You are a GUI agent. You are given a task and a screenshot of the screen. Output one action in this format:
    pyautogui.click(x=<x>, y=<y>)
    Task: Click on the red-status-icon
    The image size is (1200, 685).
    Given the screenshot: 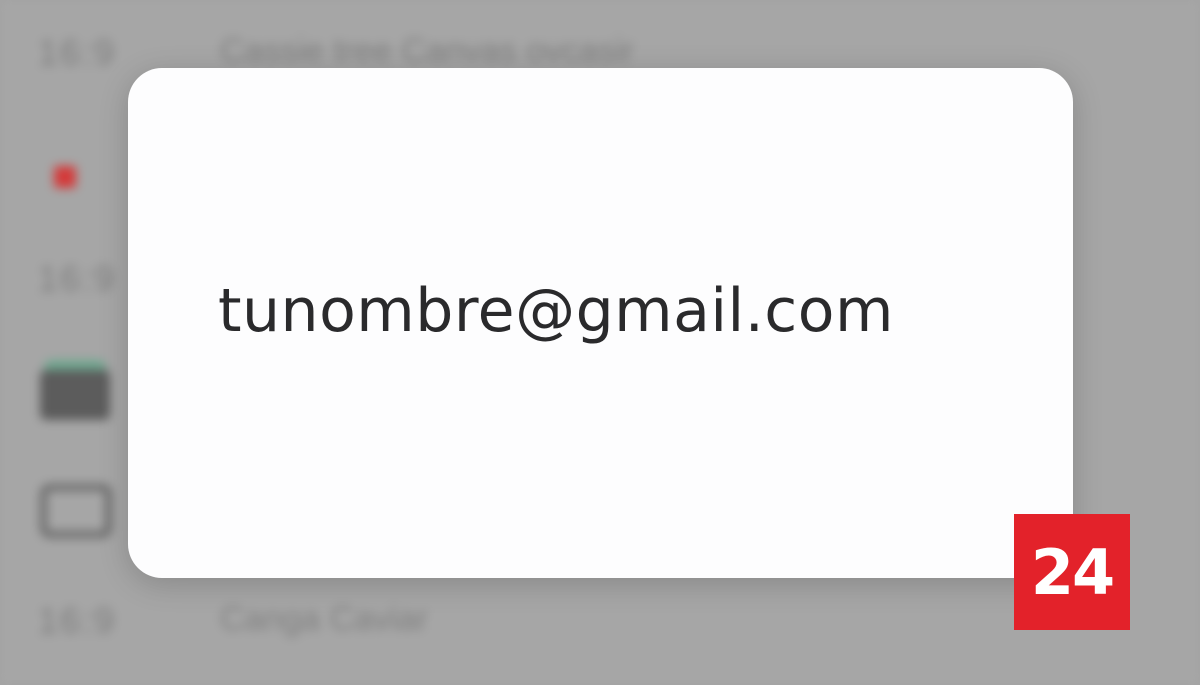 What is the action you would take?
    pyautogui.click(x=65, y=177)
    